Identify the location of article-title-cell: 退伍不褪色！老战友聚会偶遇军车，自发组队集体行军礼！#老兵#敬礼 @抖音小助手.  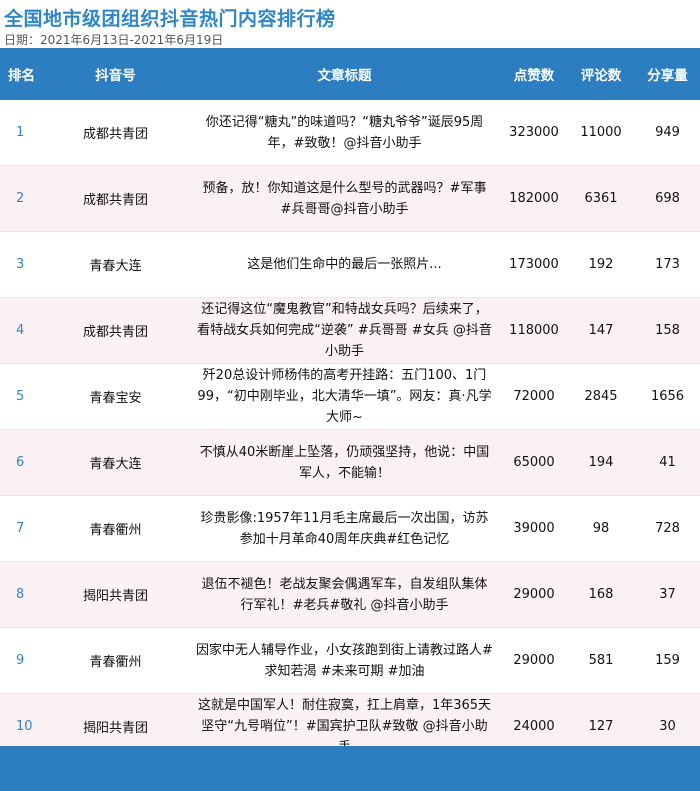
(344, 594).